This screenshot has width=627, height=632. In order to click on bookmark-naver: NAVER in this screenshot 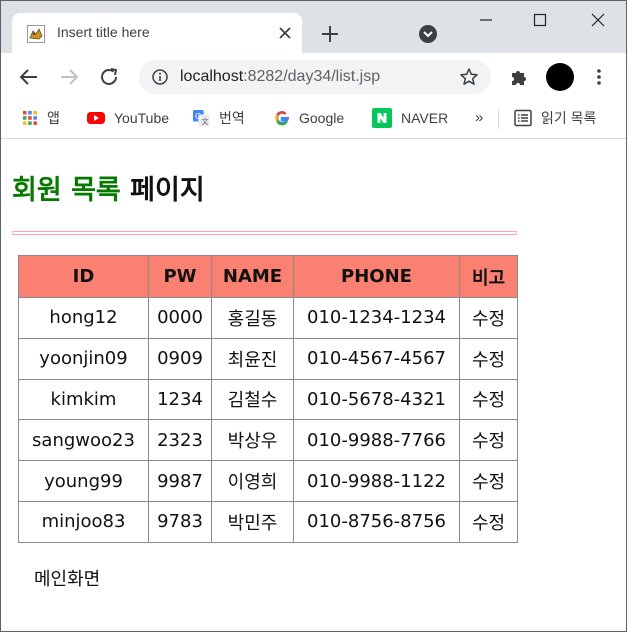, I will do `click(410, 118)`.